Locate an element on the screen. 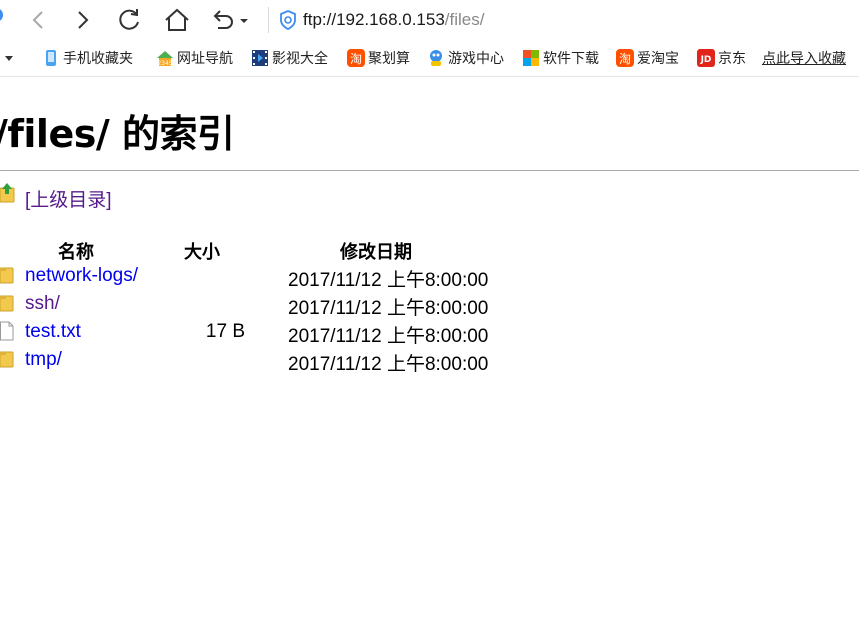 This screenshot has width=859, height=626. windows-icon is located at coordinates (531, 58).